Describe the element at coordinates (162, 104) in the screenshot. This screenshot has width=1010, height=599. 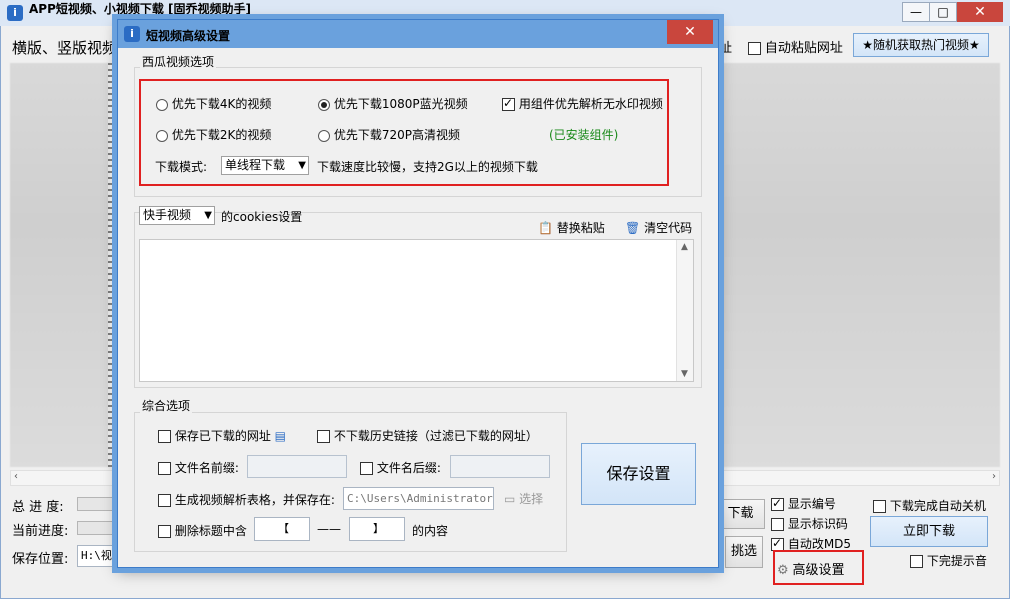
I see `radio-4k-icon` at that location.